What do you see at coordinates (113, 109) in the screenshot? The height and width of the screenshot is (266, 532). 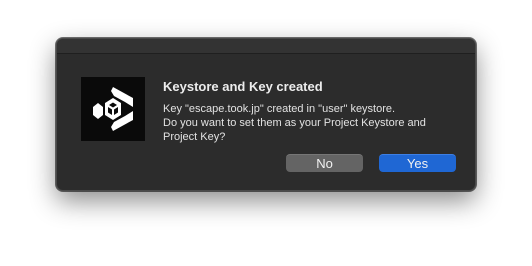 I see `unity-logo-icon` at bounding box center [113, 109].